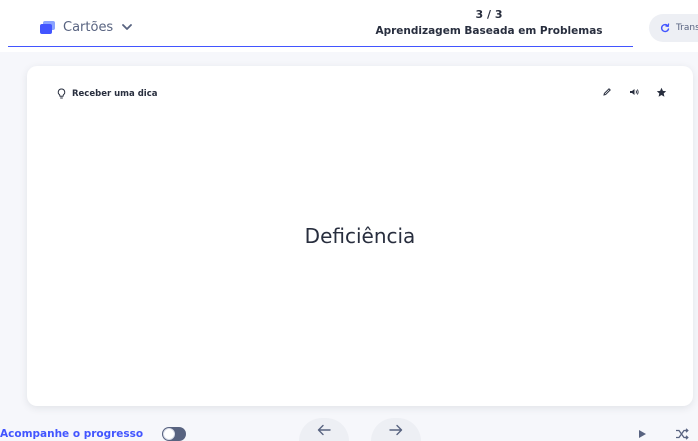 The width and height of the screenshot is (698, 441). What do you see at coordinates (176, 46) in the screenshot?
I see `header-divider` at bounding box center [176, 46].